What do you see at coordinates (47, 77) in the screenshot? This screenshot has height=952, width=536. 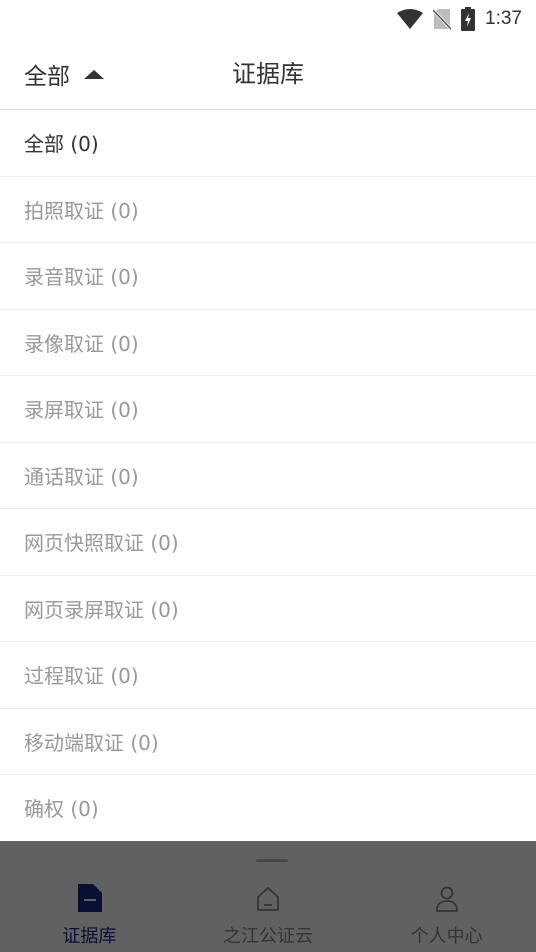 I see `filter-label: 全部` at bounding box center [47, 77].